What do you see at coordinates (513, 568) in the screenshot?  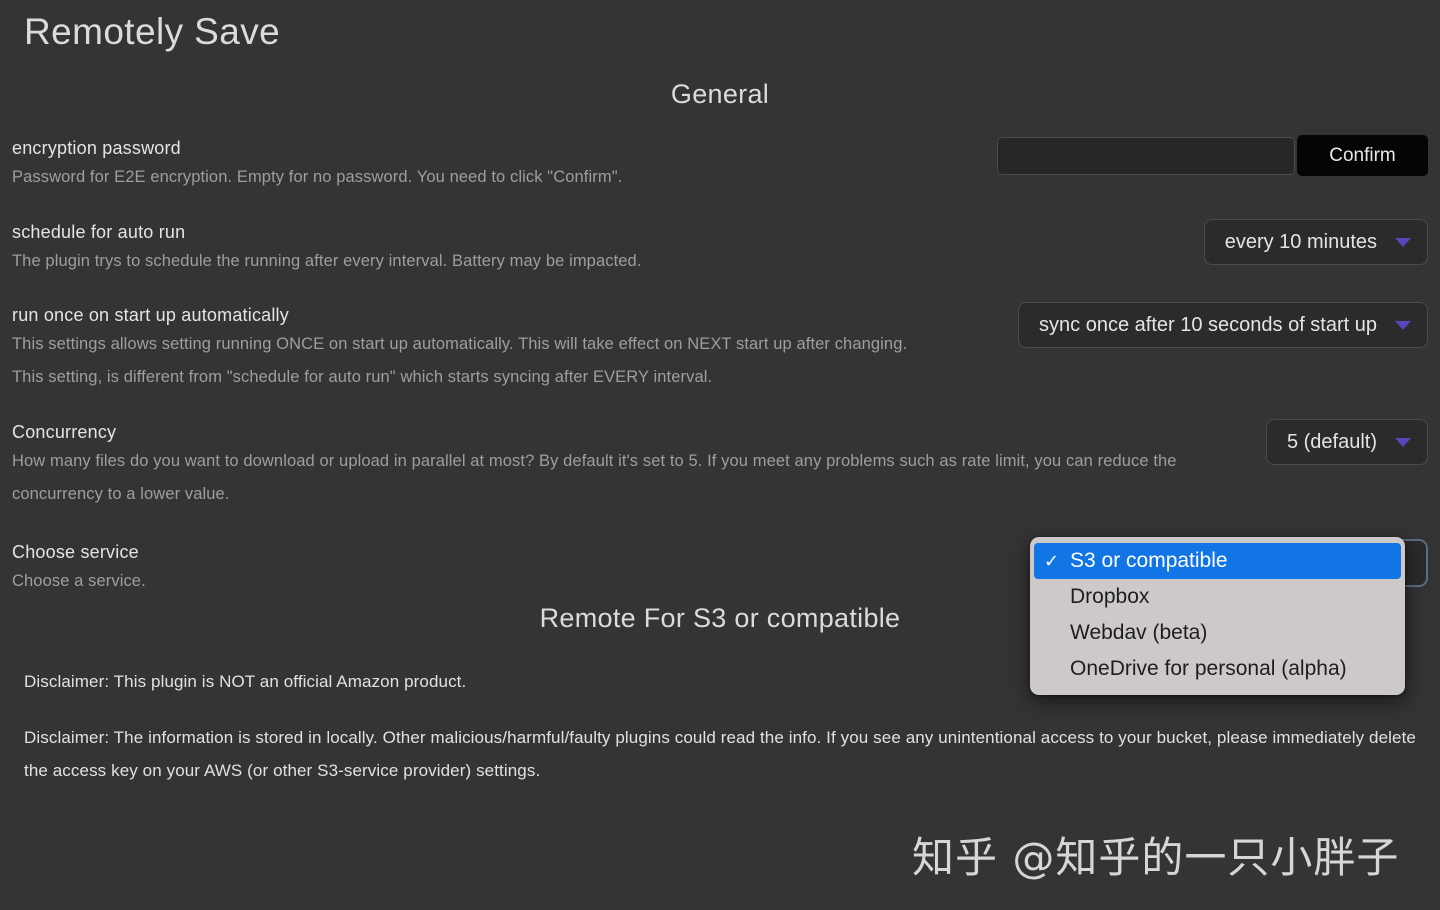 I see `setting-info: Choose service Choose a service.` at bounding box center [513, 568].